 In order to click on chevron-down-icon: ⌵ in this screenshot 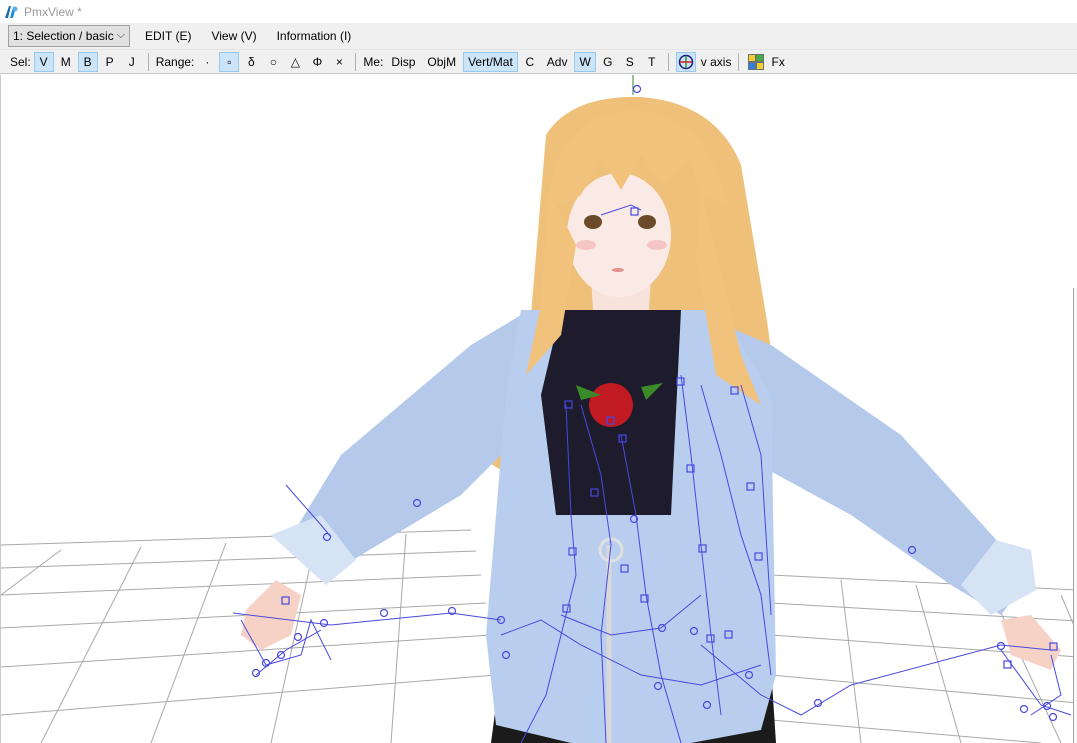, I will do `click(120, 35)`.